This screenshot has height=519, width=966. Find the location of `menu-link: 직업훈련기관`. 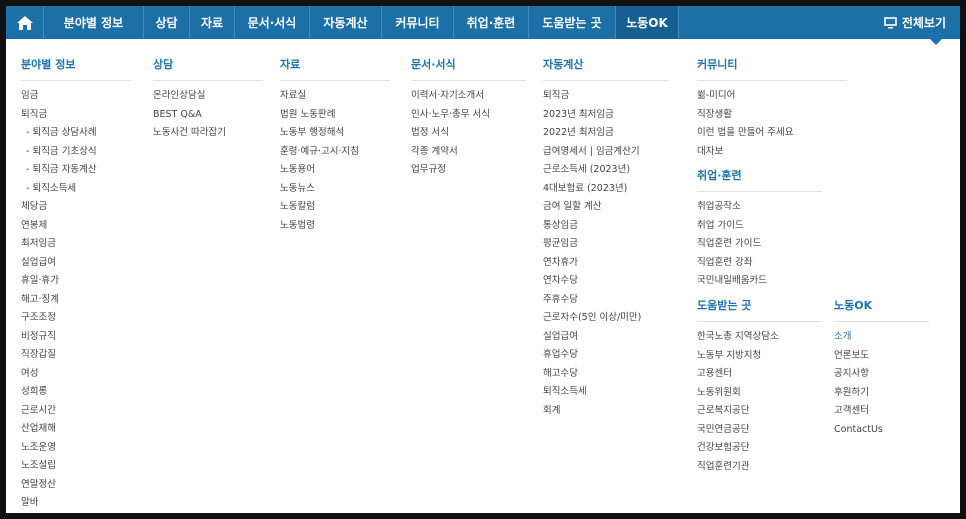

menu-link: 직업훈련기관 is located at coordinates (759, 470).